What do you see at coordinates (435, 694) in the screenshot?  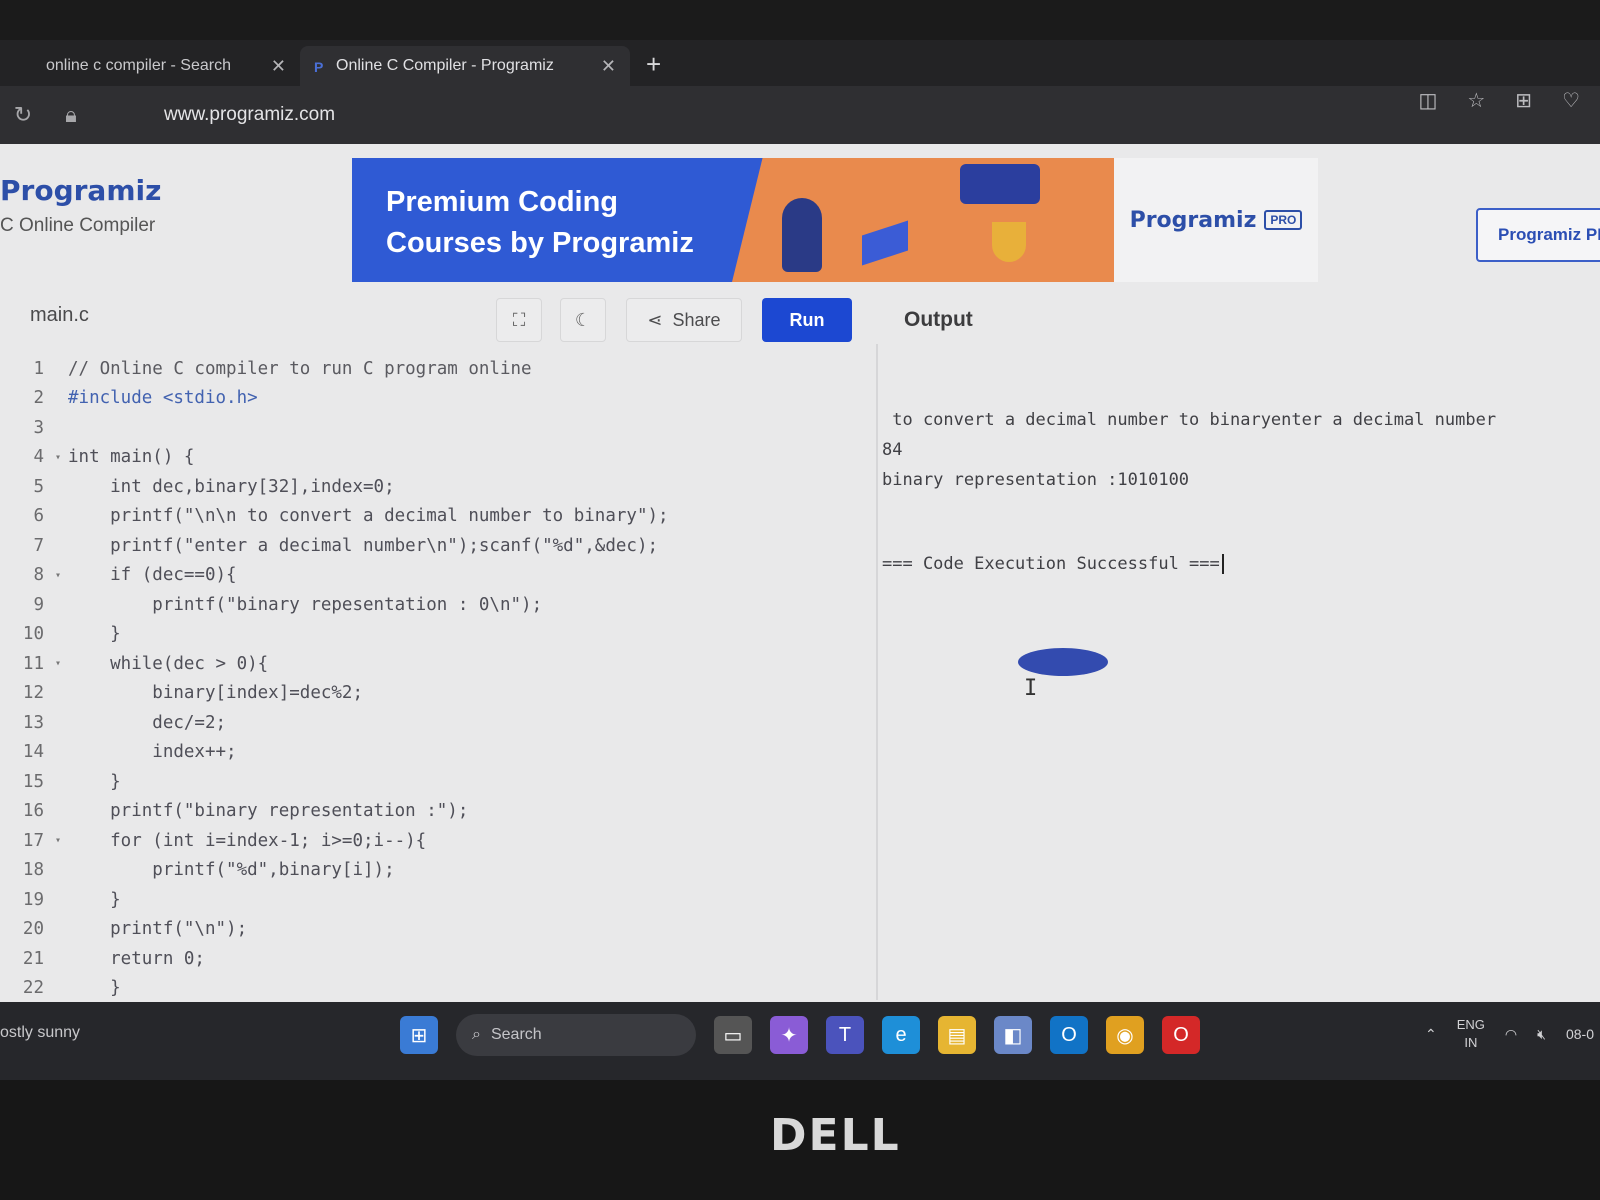 I see `code-line: 12 binary[index]=dec%2;` at bounding box center [435, 694].